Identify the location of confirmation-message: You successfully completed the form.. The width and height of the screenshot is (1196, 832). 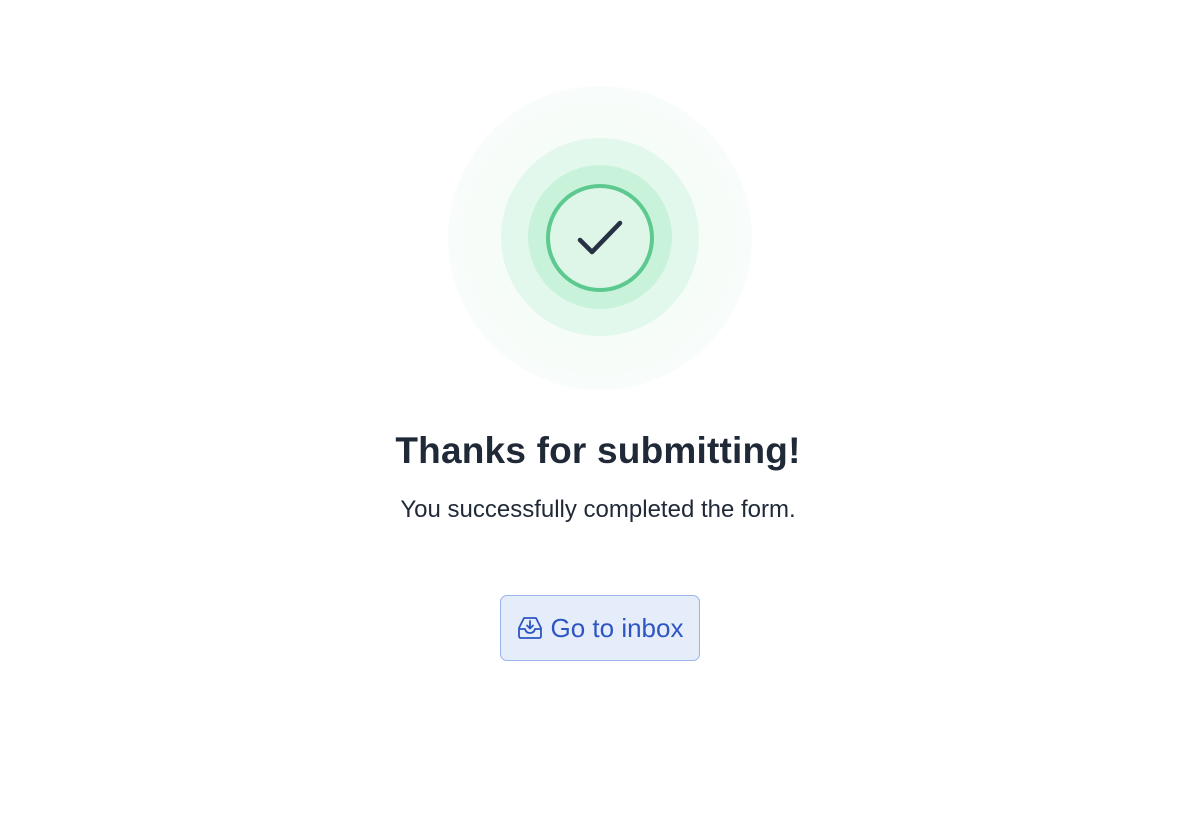
(598, 509).